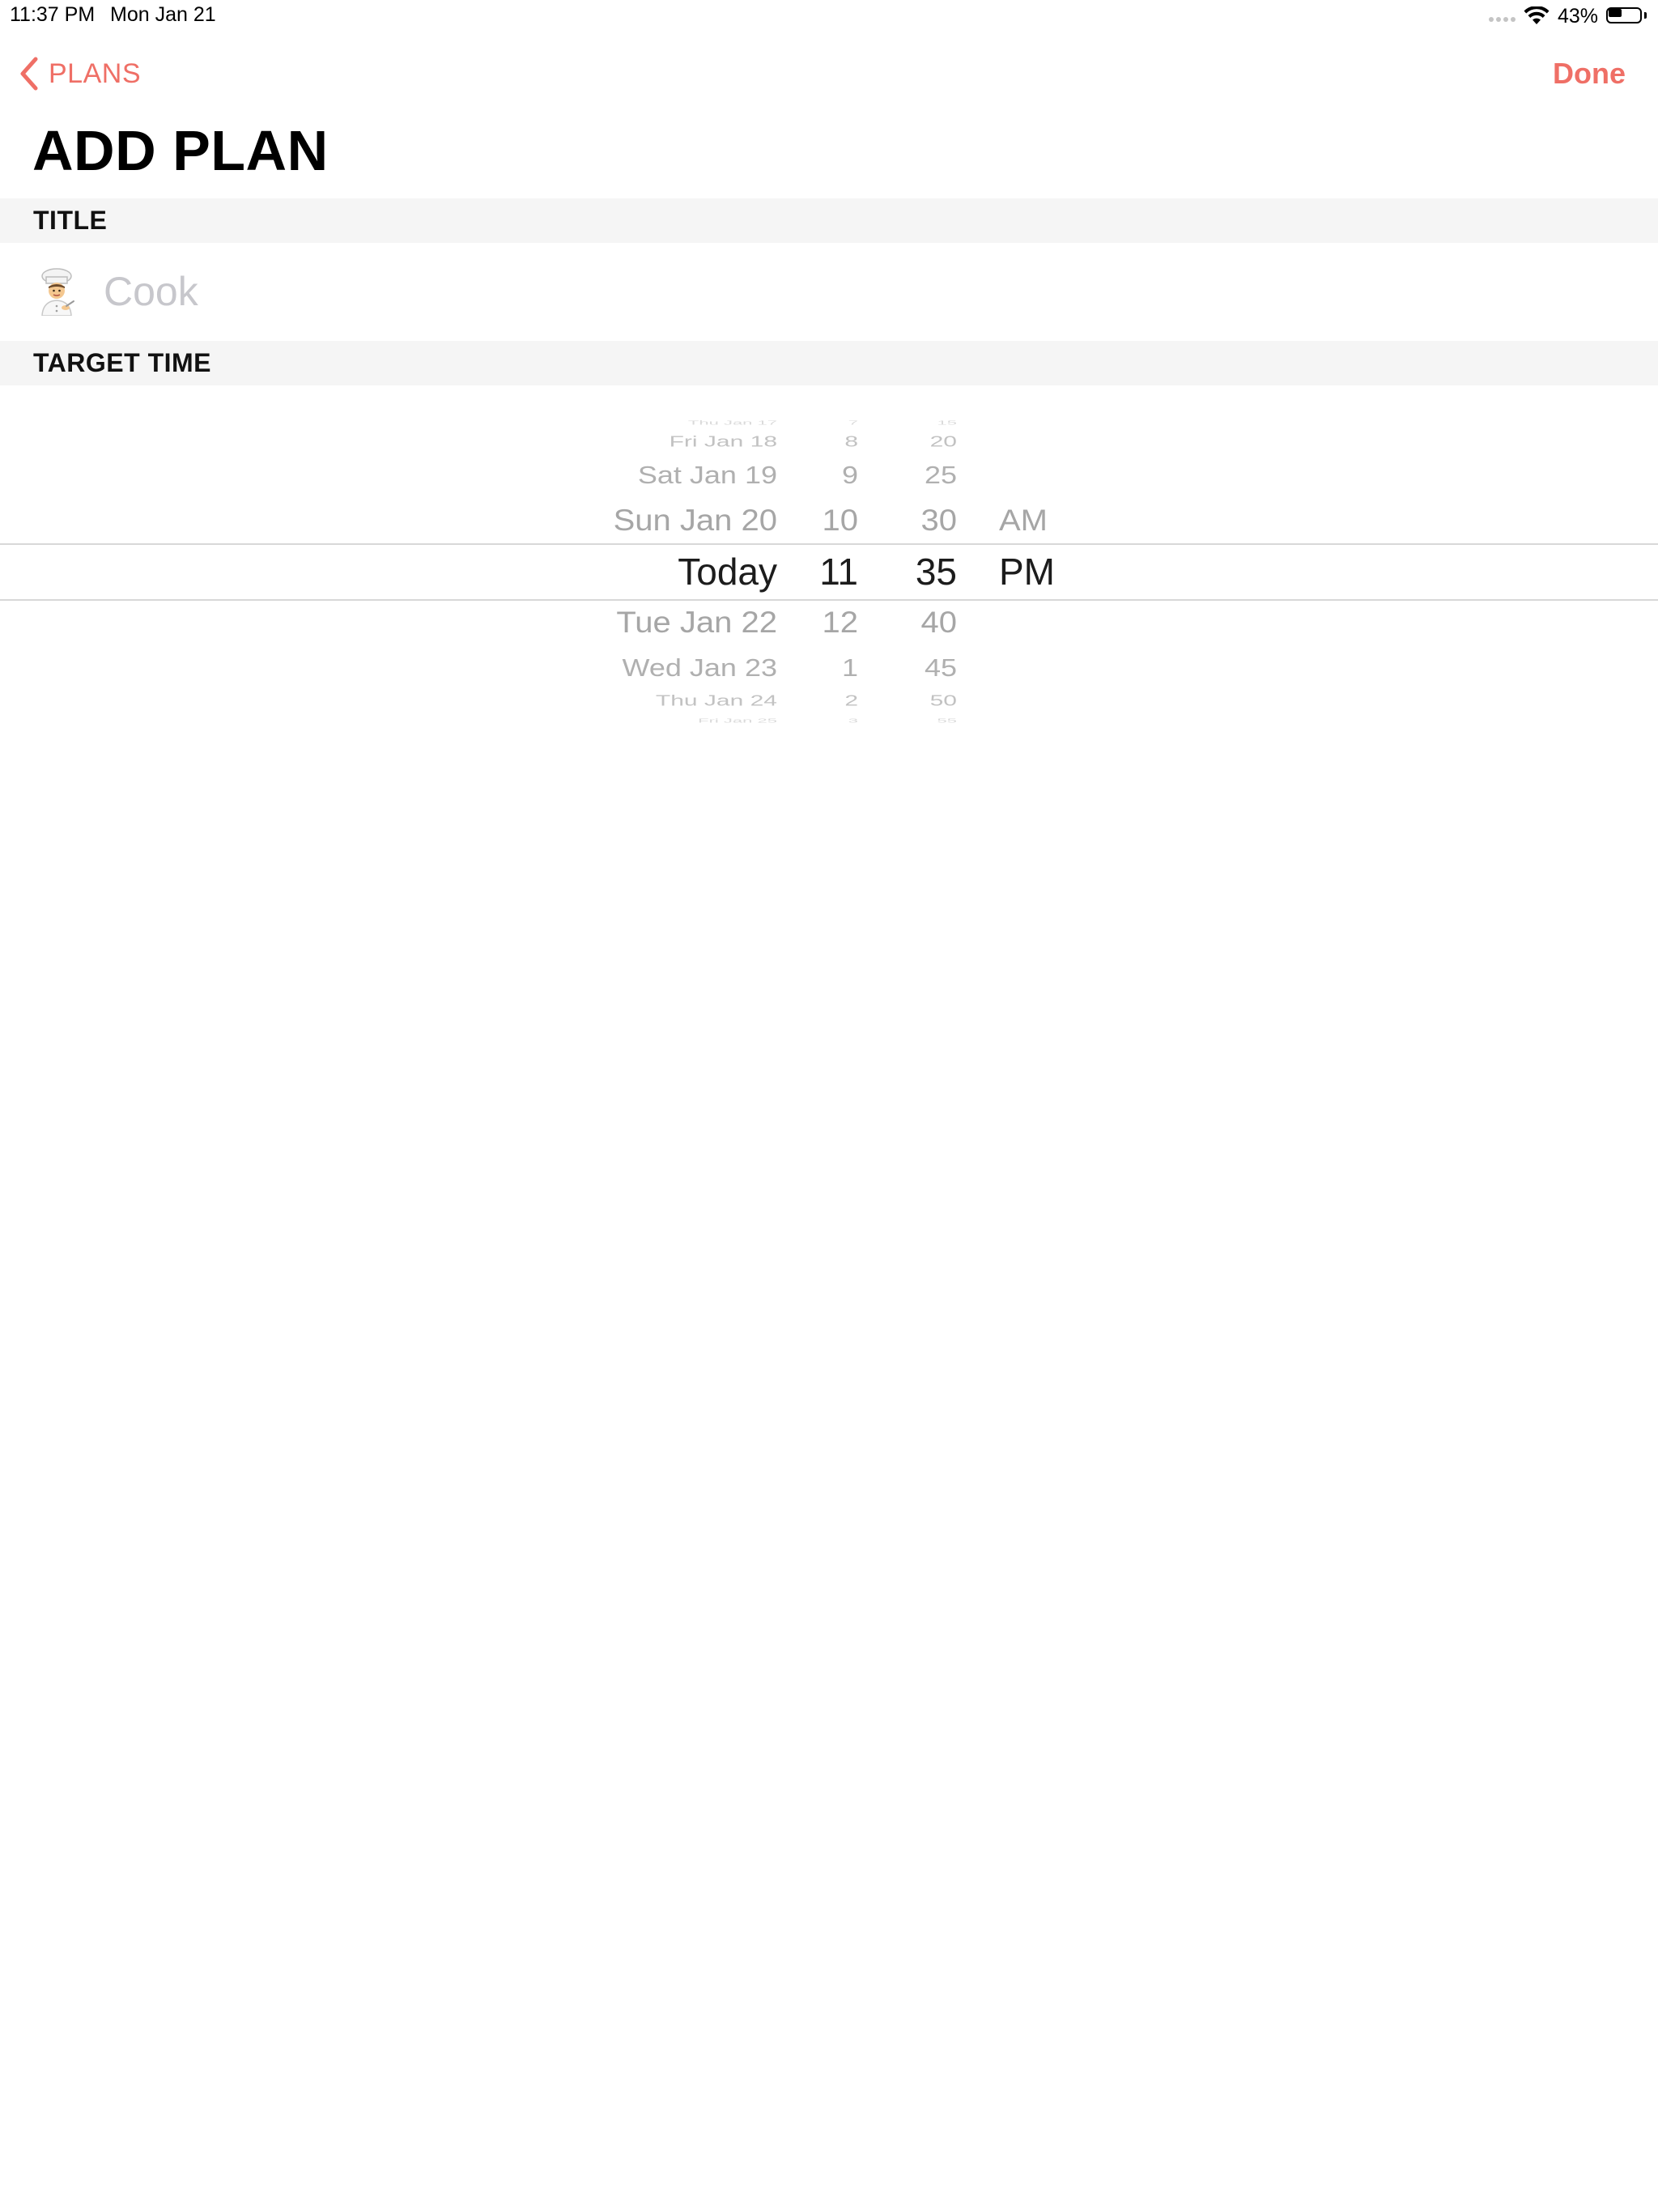 The height and width of the screenshot is (2212, 1658). Describe the element at coordinates (1589, 74) in the screenshot. I see `done-button: Done` at that location.